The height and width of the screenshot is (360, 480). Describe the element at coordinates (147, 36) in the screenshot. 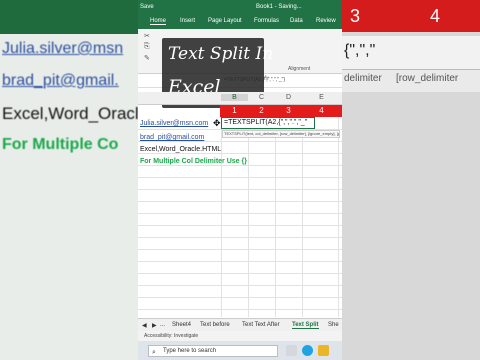

I see `cut-icon: ✂` at that location.